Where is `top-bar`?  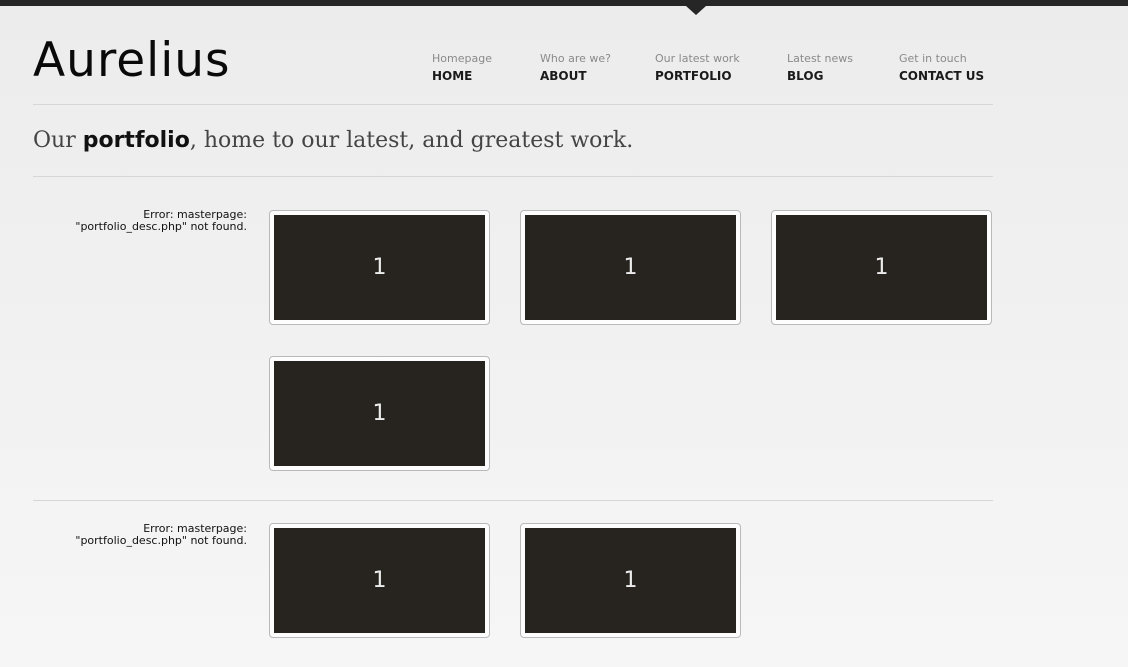
top-bar is located at coordinates (564, 3).